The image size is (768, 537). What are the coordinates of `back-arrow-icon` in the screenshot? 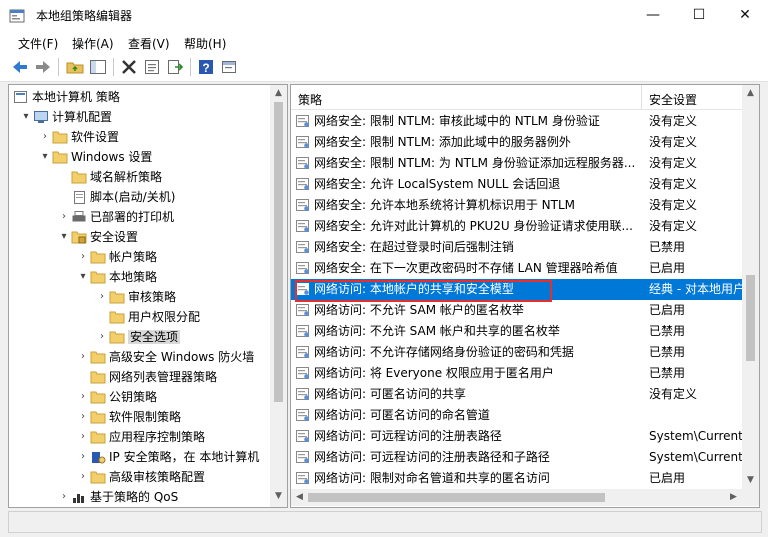 It's located at (20, 67).